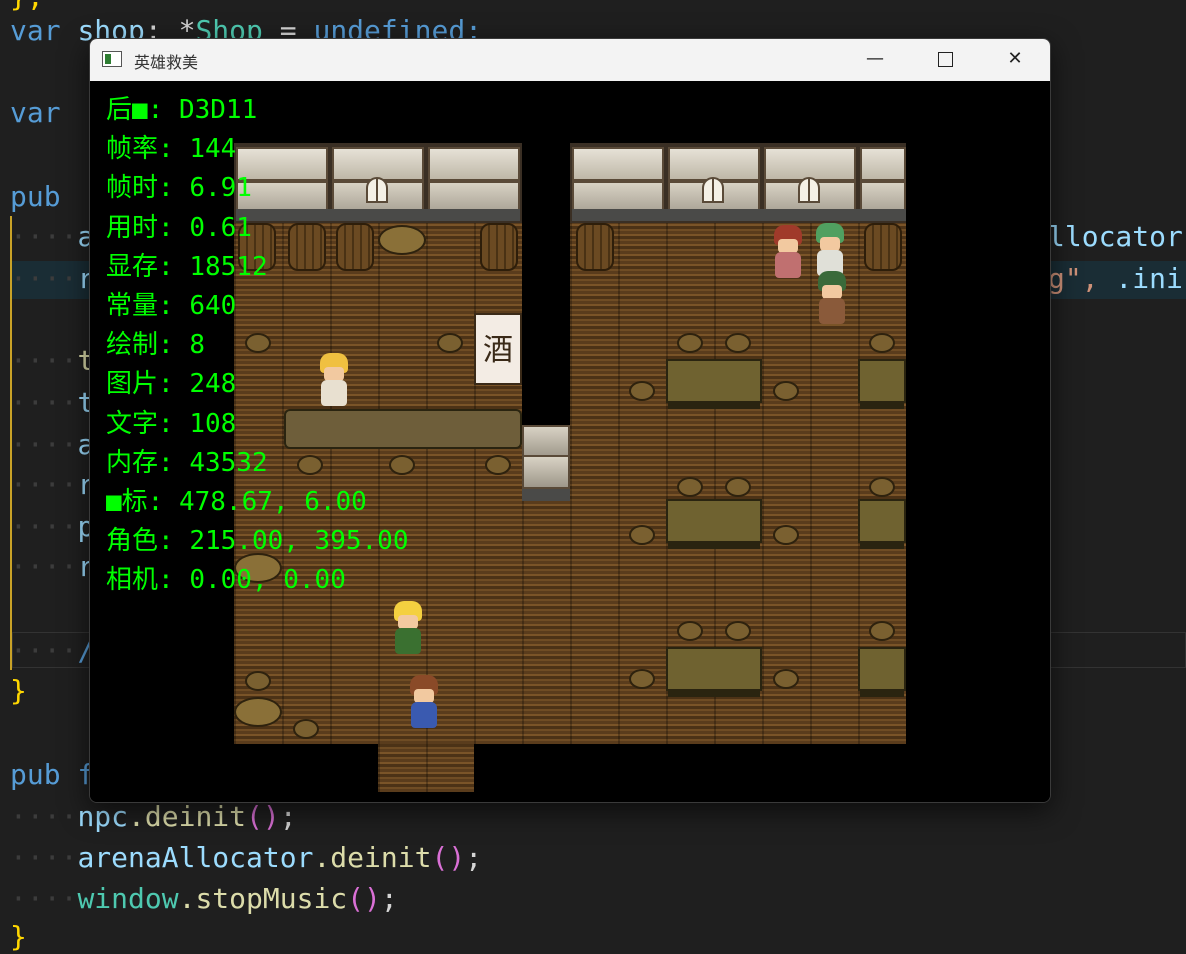 The width and height of the screenshot is (1186, 954). I want to click on code-line: ····p, so click(52, 526).